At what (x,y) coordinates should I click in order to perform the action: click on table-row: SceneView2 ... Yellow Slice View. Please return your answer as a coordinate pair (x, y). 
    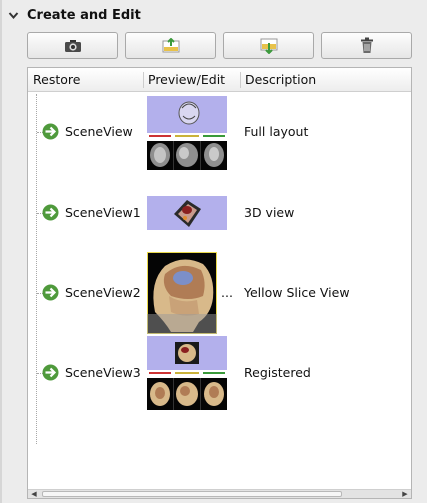
    Looking at the image, I should click on (219, 293).